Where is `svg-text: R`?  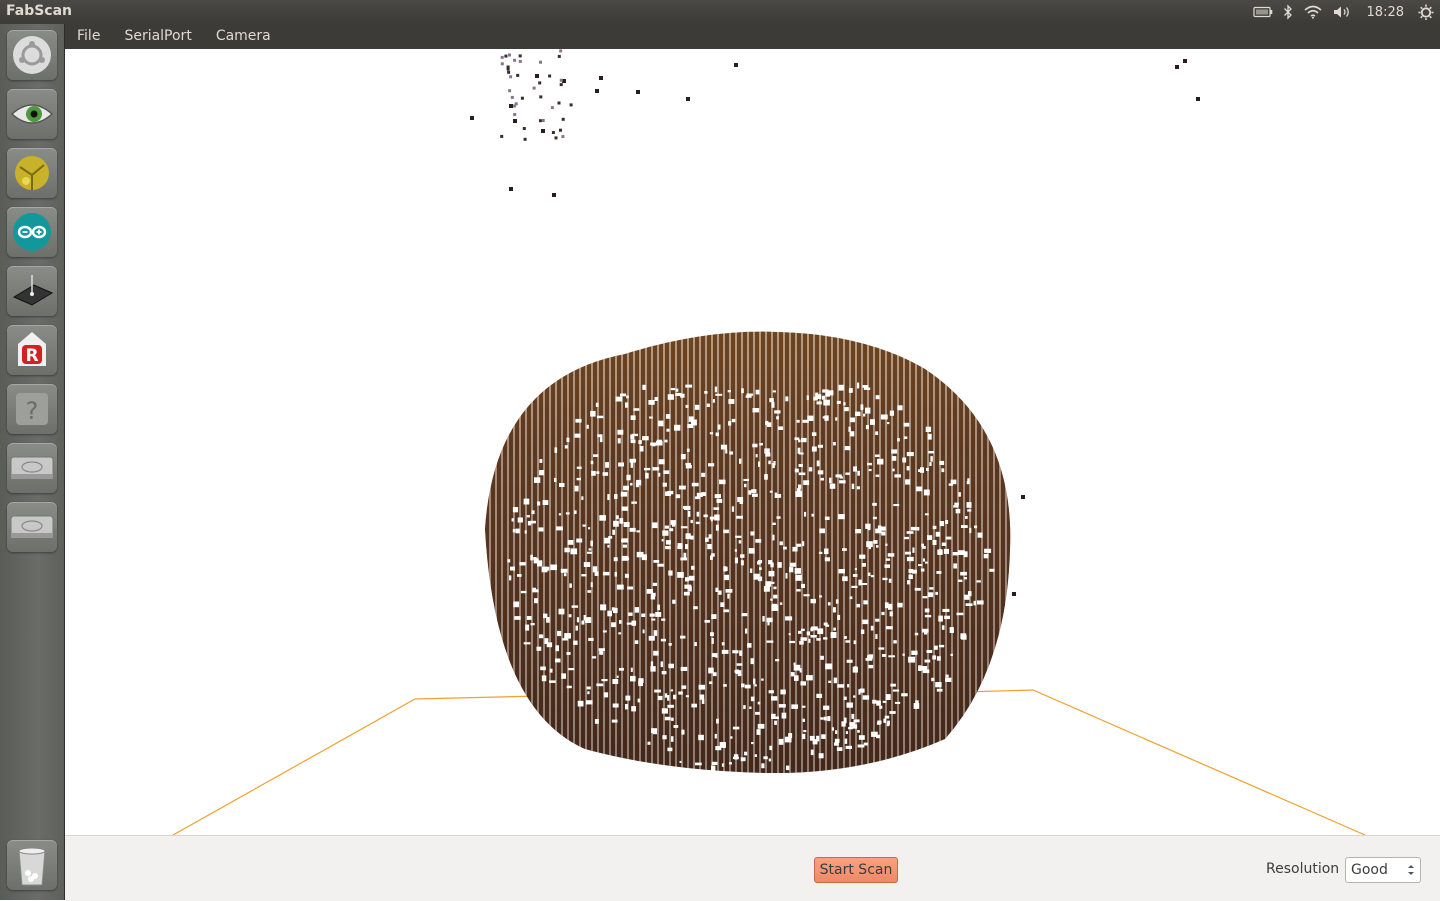 svg-text: R is located at coordinates (31, 356).